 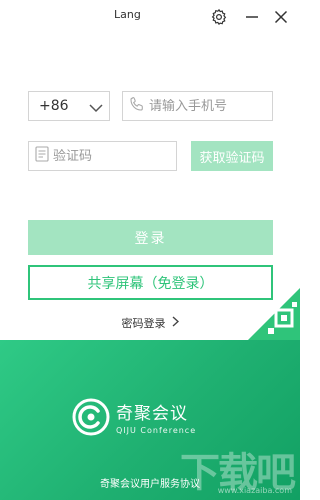 I want to click on qiju-logo-icon, so click(x=91, y=417).